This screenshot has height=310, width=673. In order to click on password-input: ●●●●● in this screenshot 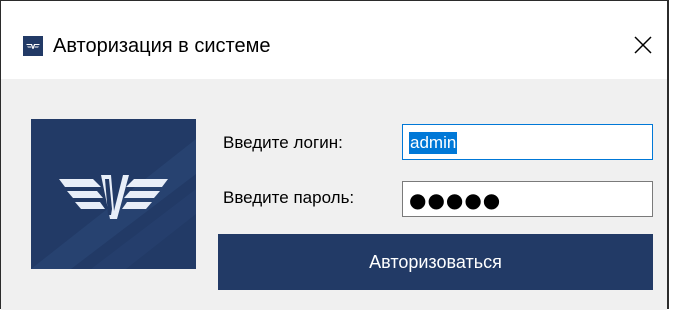, I will do `click(527, 199)`.